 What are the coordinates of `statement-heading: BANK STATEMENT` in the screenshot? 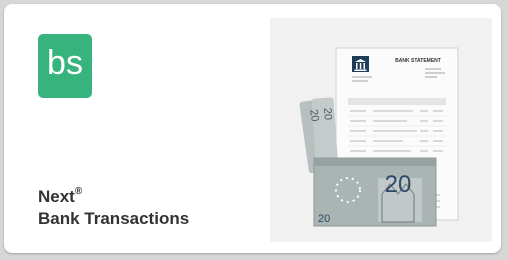 It's located at (418, 61).